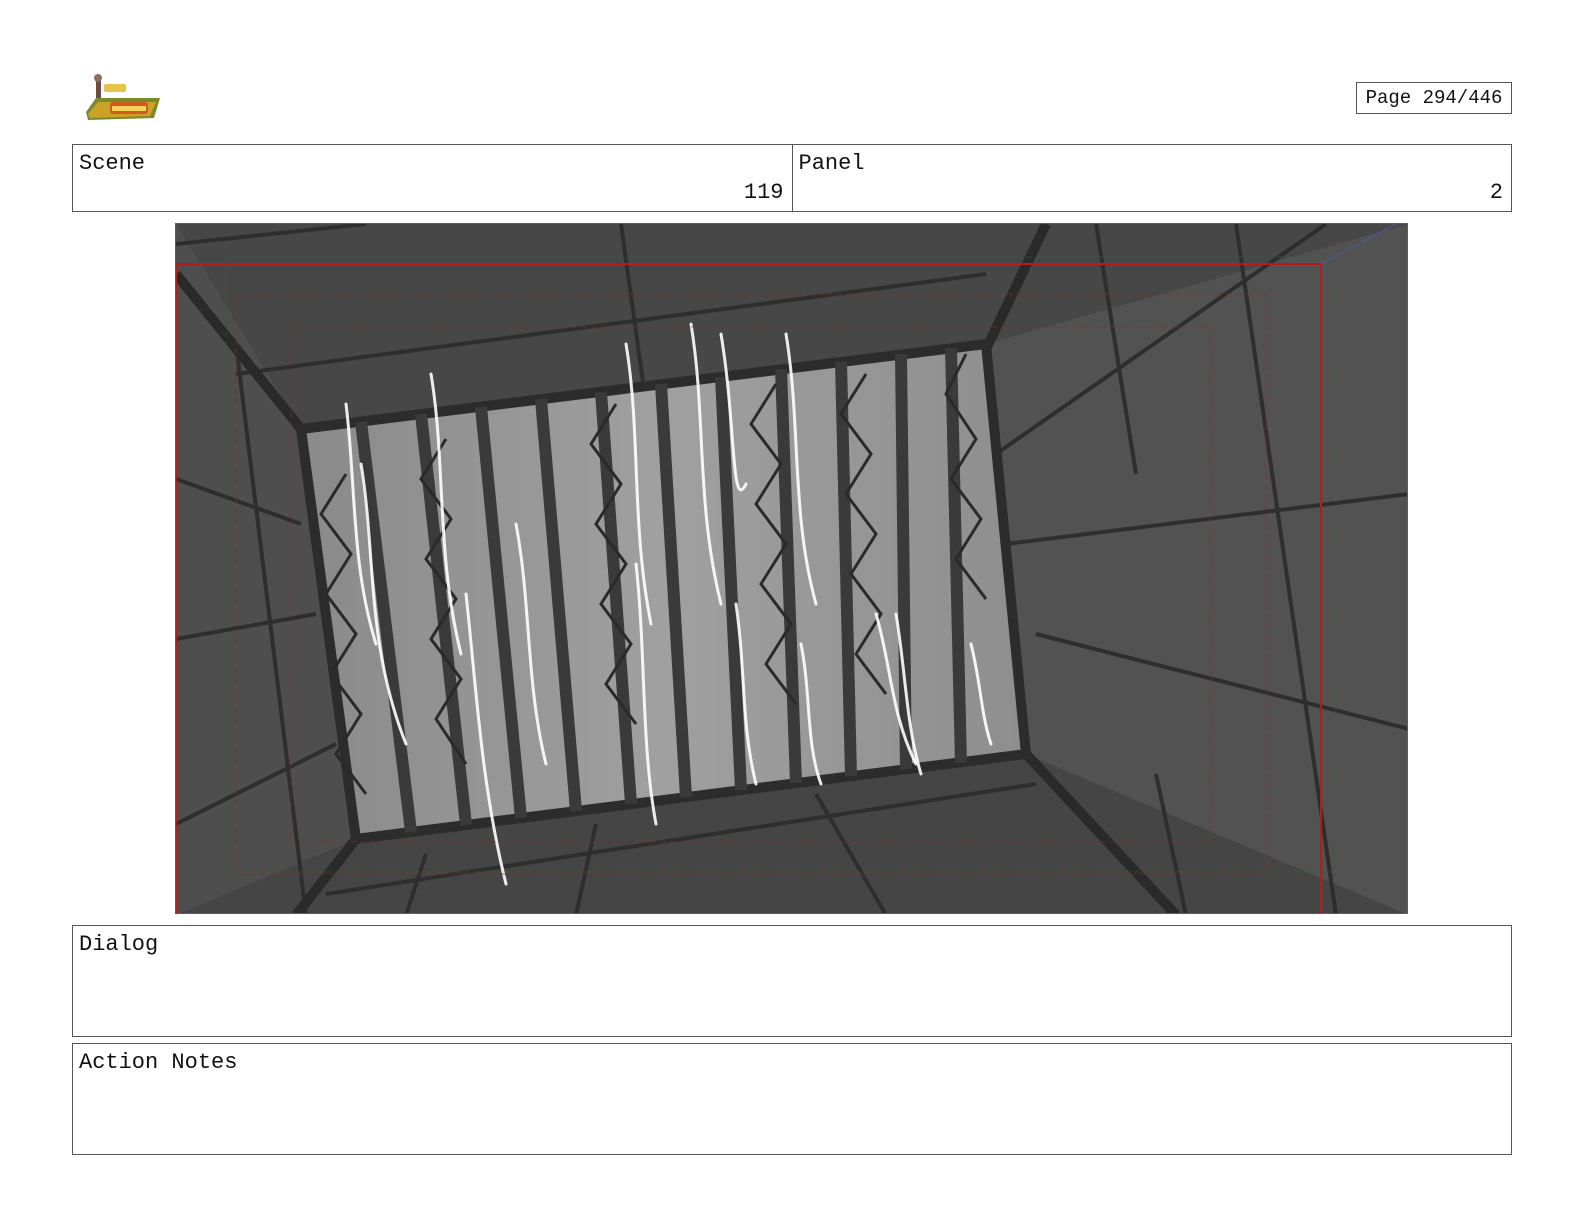 This screenshot has width=1582, height=1225. Describe the element at coordinates (123, 98) in the screenshot. I see `studio-logo` at that location.